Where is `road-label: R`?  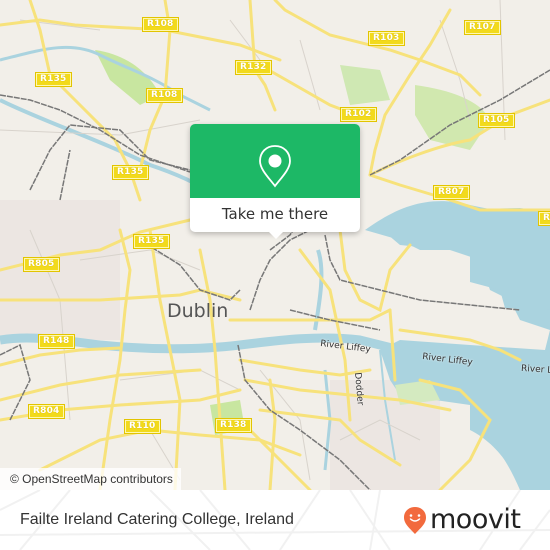
road-label: R is located at coordinates (543, 218).